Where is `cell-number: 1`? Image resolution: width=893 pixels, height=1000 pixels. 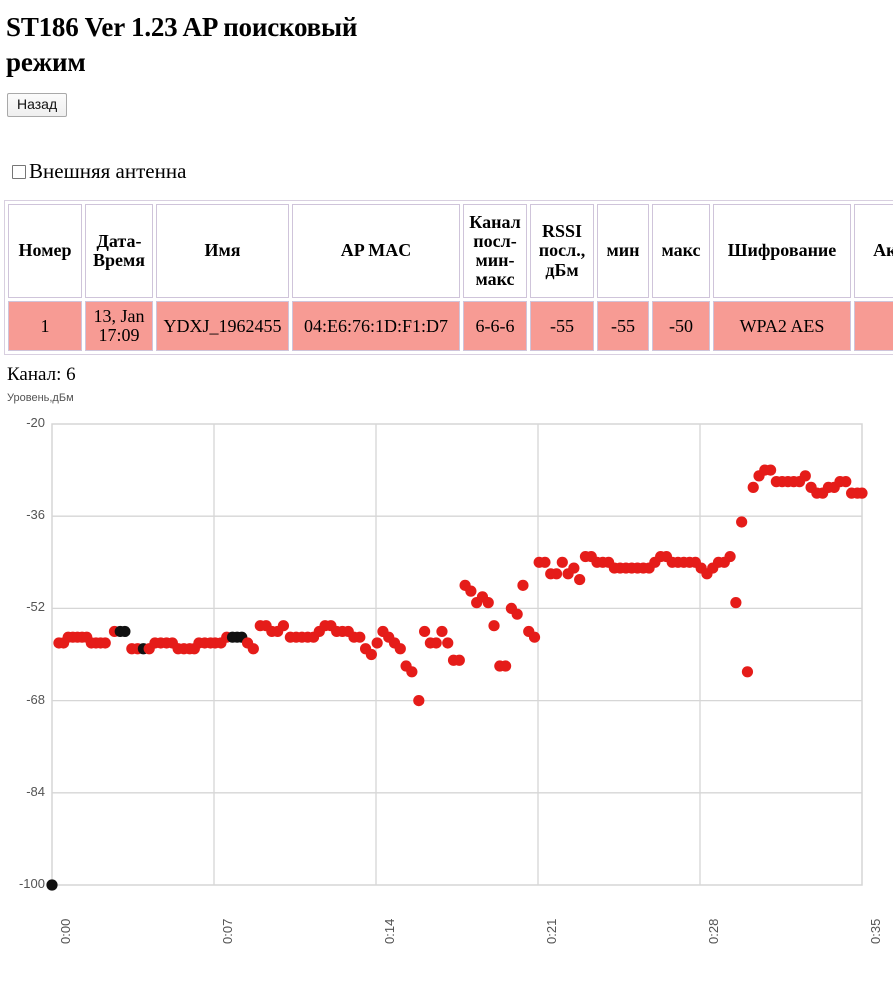
cell-number: 1 is located at coordinates (45, 326).